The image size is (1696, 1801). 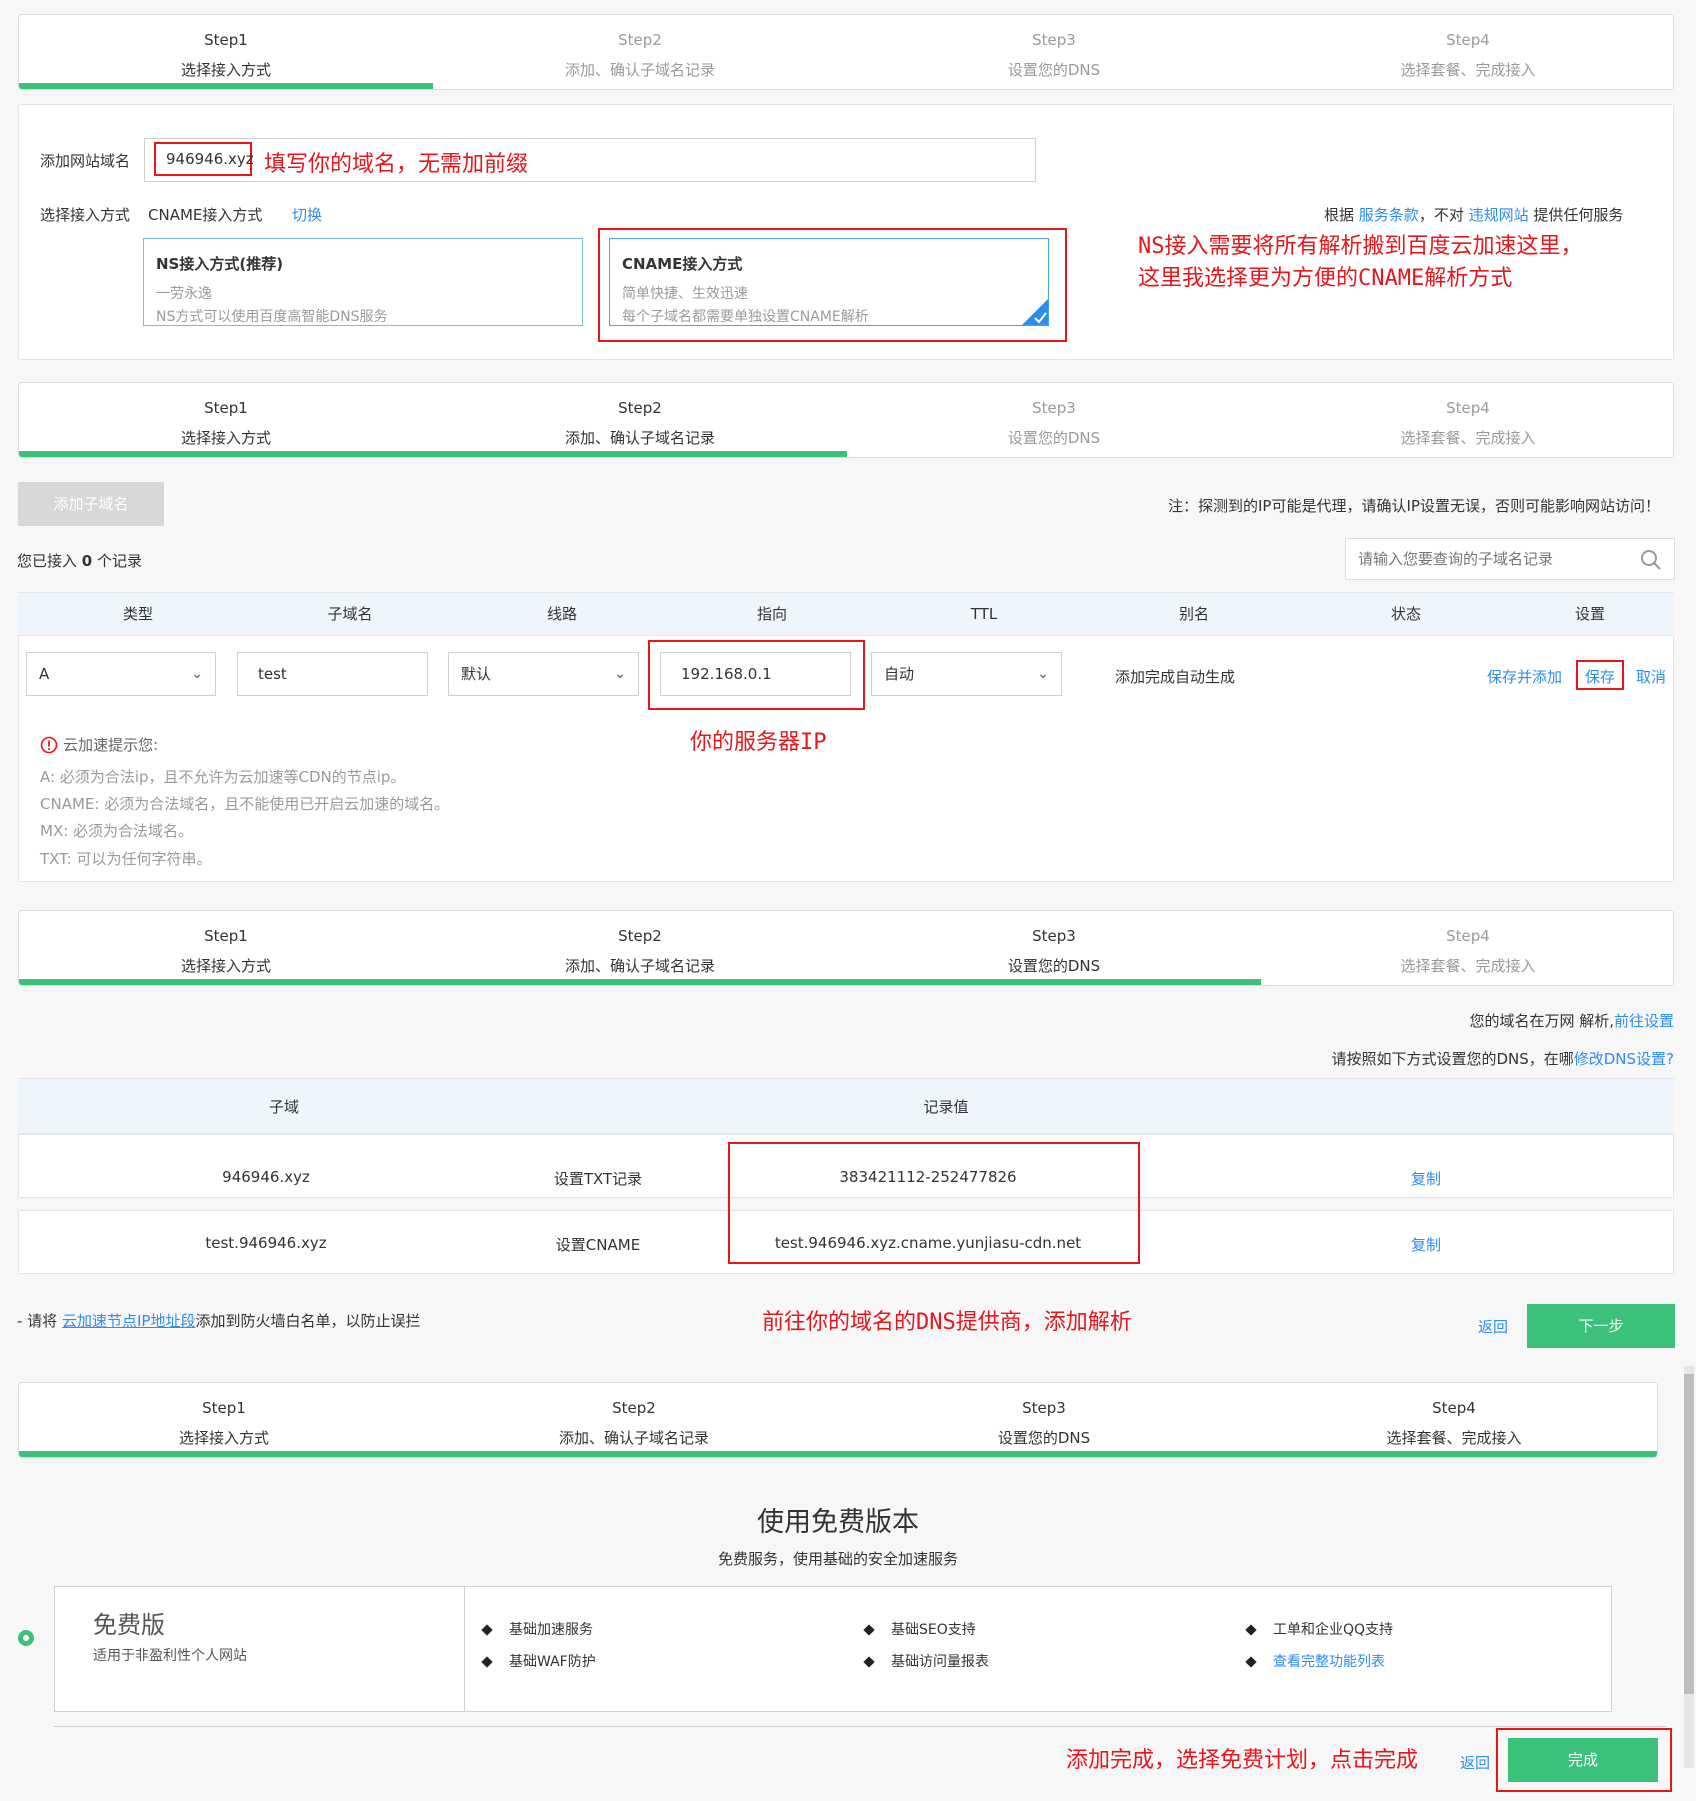 I want to click on count-value: 0, so click(x=87, y=561).